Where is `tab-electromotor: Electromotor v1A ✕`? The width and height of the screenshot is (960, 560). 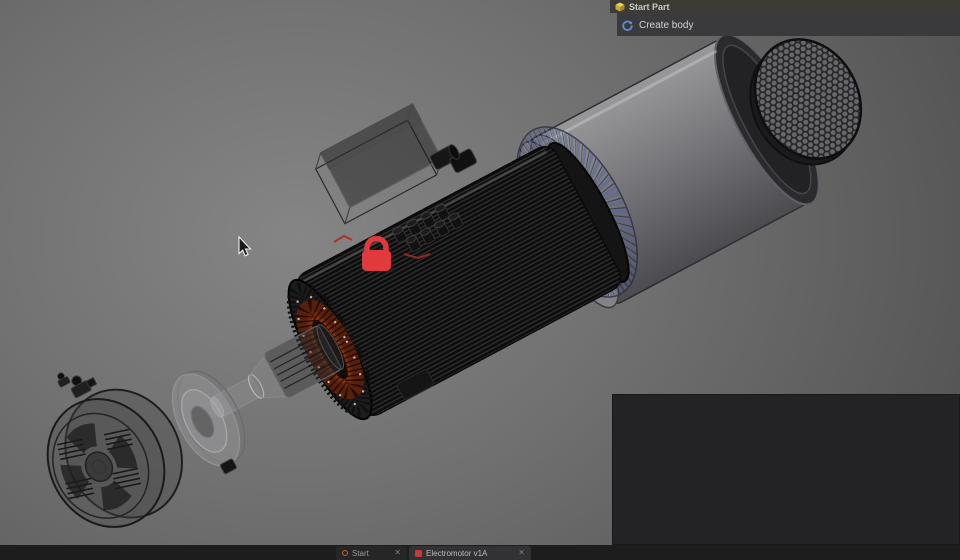 tab-electromotor: Electromotor v1A ✕ is located at coordinates (470, 553).